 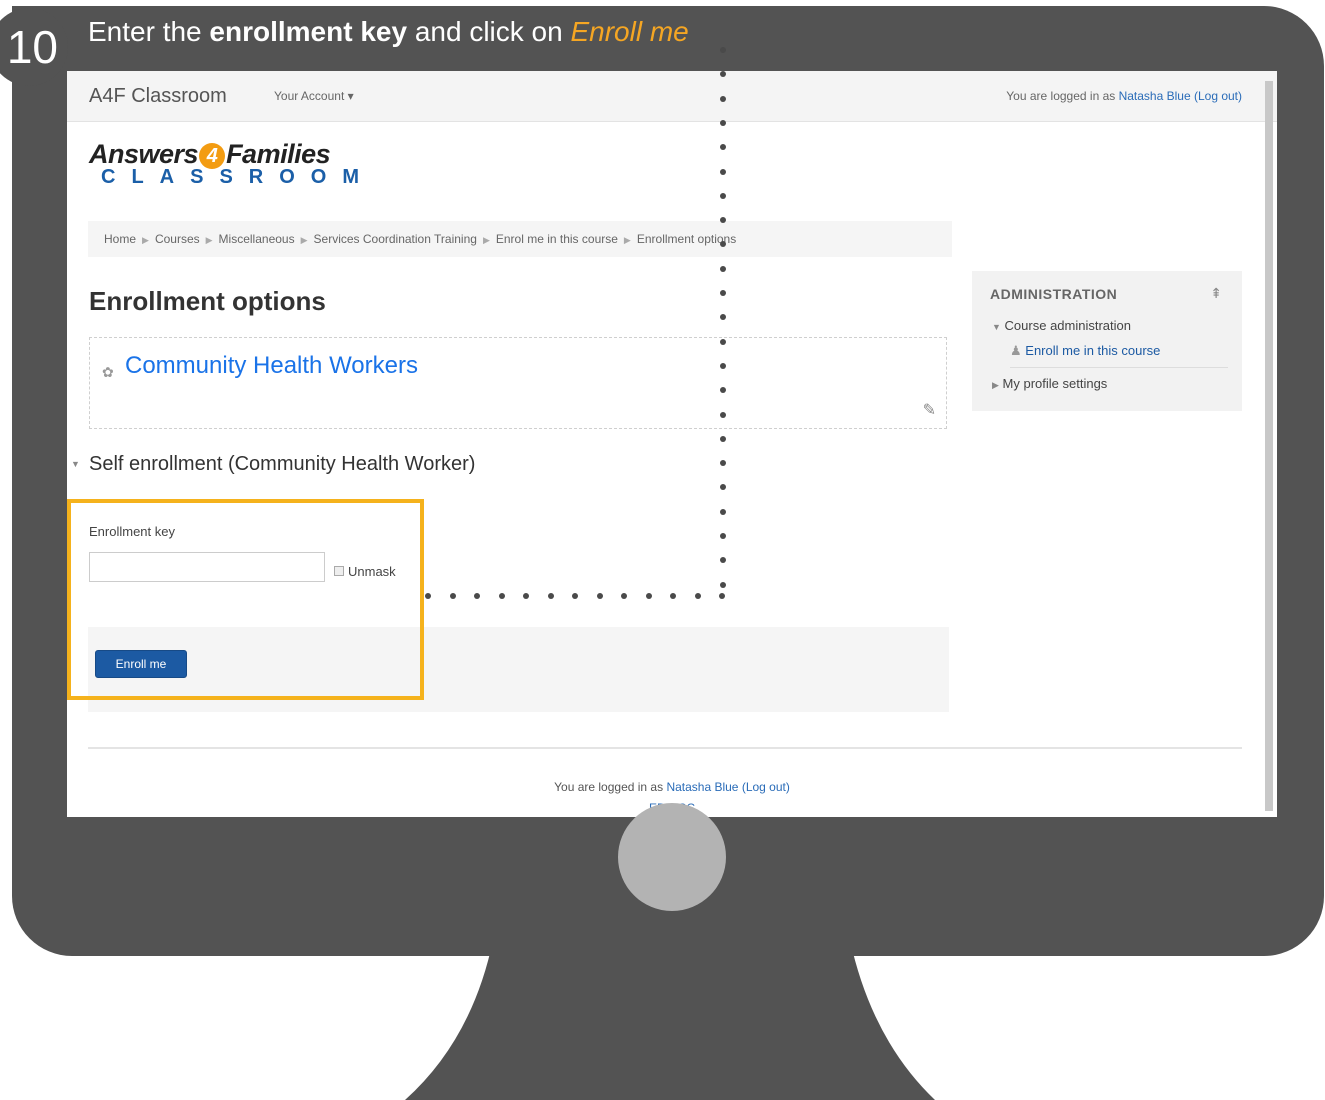 I want to click on monitor-power-button, so click(x=672, y=857).